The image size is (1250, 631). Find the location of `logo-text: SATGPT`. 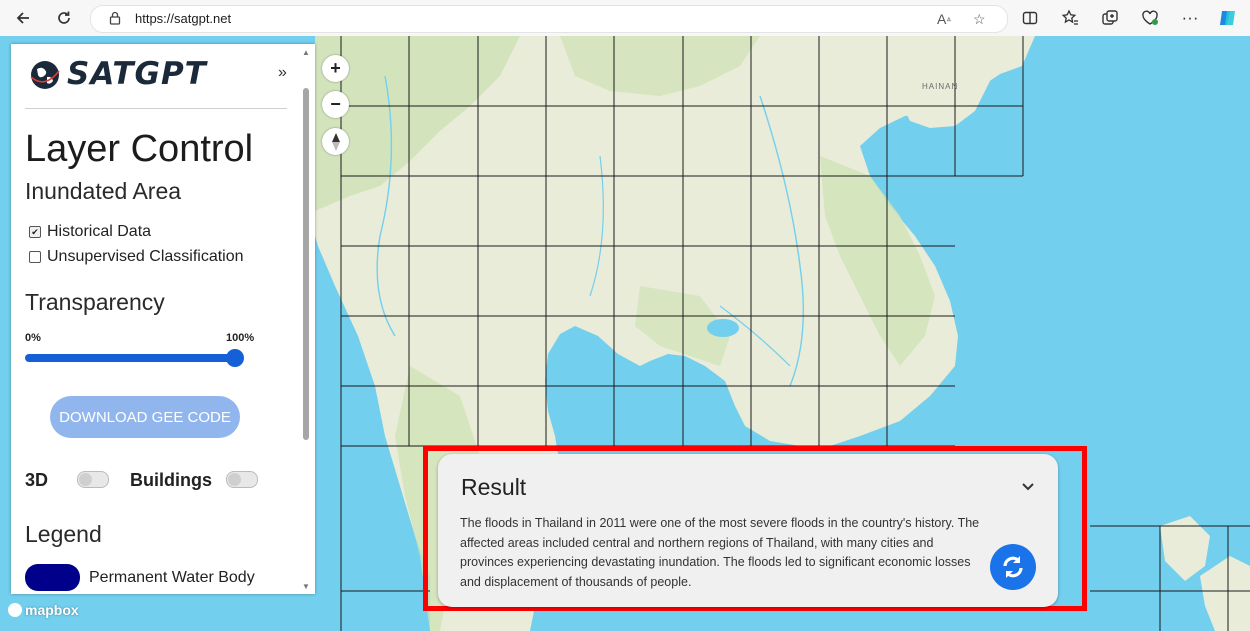

logo-text: SATGPT is located at coordinates (137, 74).